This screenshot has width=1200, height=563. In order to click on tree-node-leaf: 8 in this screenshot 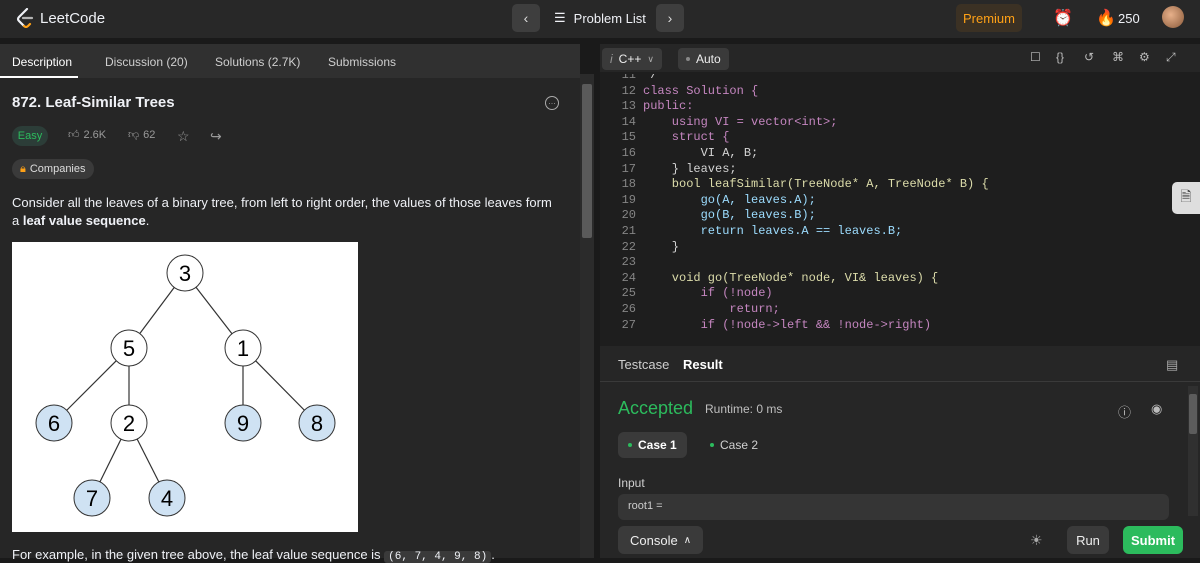, I will do `click(317, 423)`.